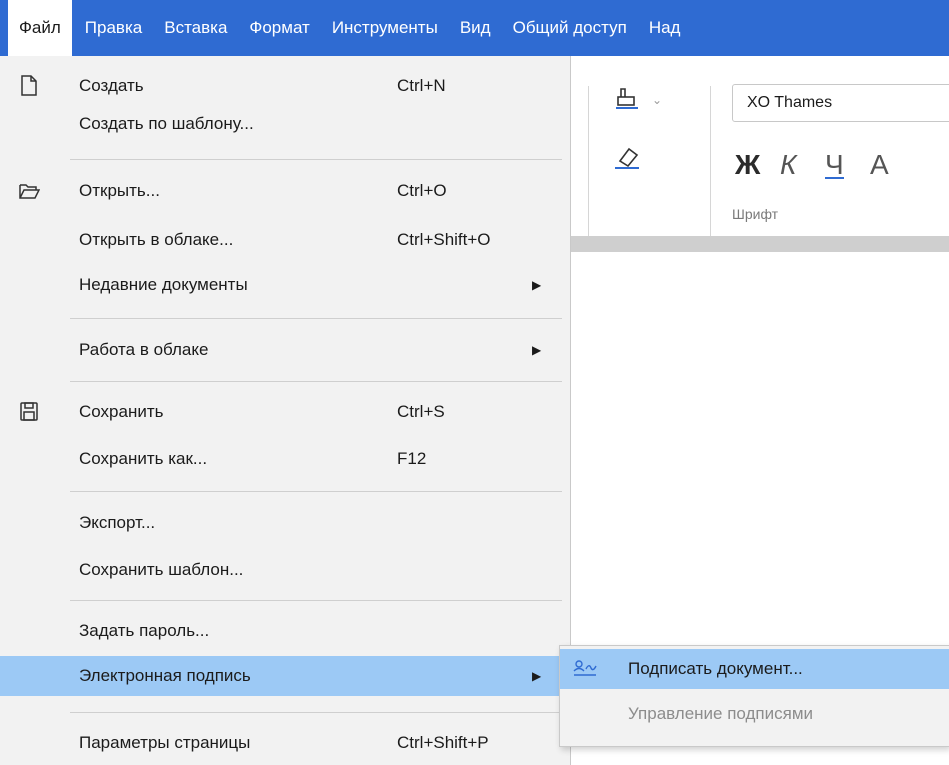 The width and height of the screenshot is (949, 765). I want to click on menu-item-label: Параметры страницы, so click(165, 742).